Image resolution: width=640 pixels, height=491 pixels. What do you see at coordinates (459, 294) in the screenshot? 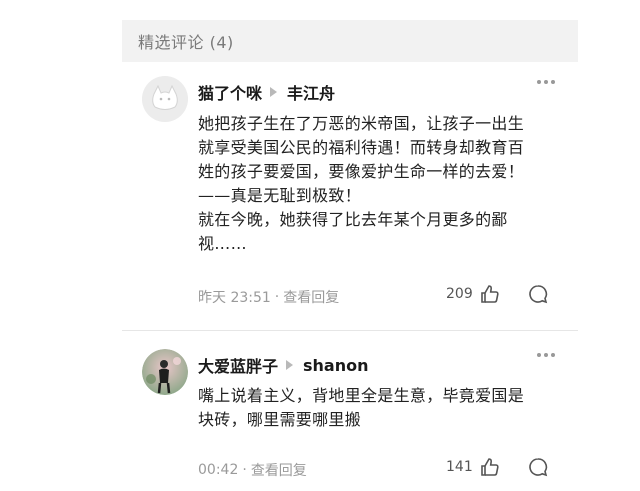
I see `like-count: 209` at bounding box center [459, 294].